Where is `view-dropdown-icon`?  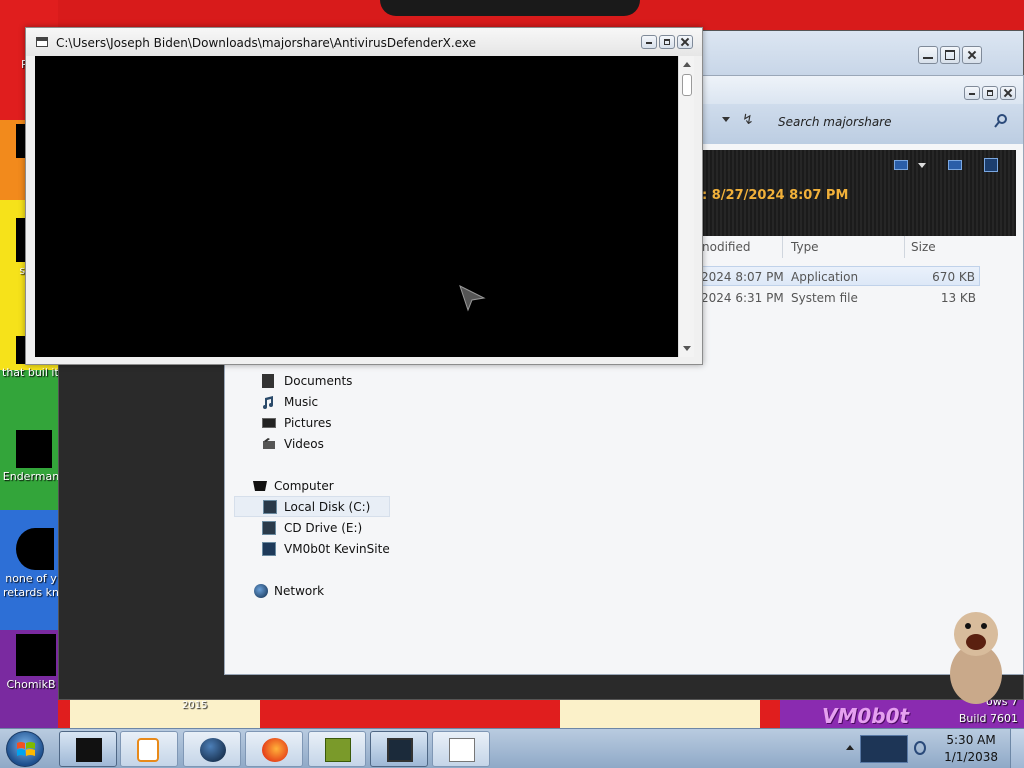
view-dropdown-icon is located at coordinates (922, 165).